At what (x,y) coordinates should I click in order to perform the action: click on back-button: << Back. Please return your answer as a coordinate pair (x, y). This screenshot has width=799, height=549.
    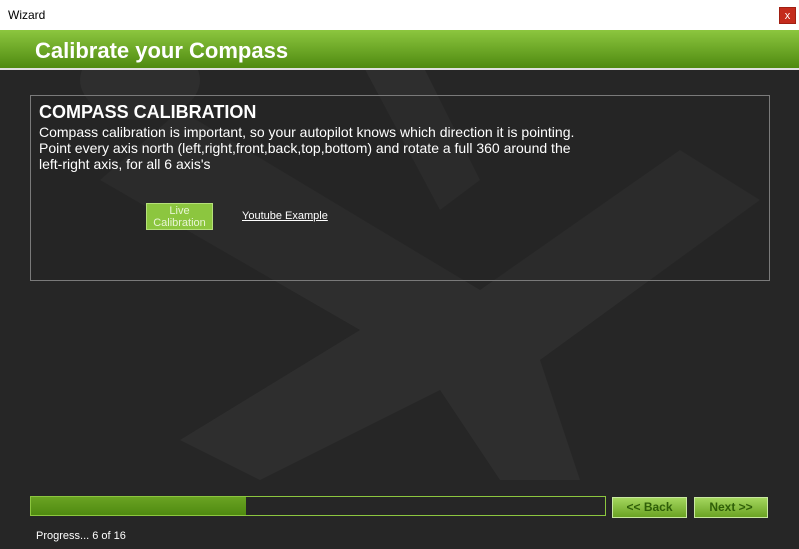
    Looking at the image, I should click on (649, 507).